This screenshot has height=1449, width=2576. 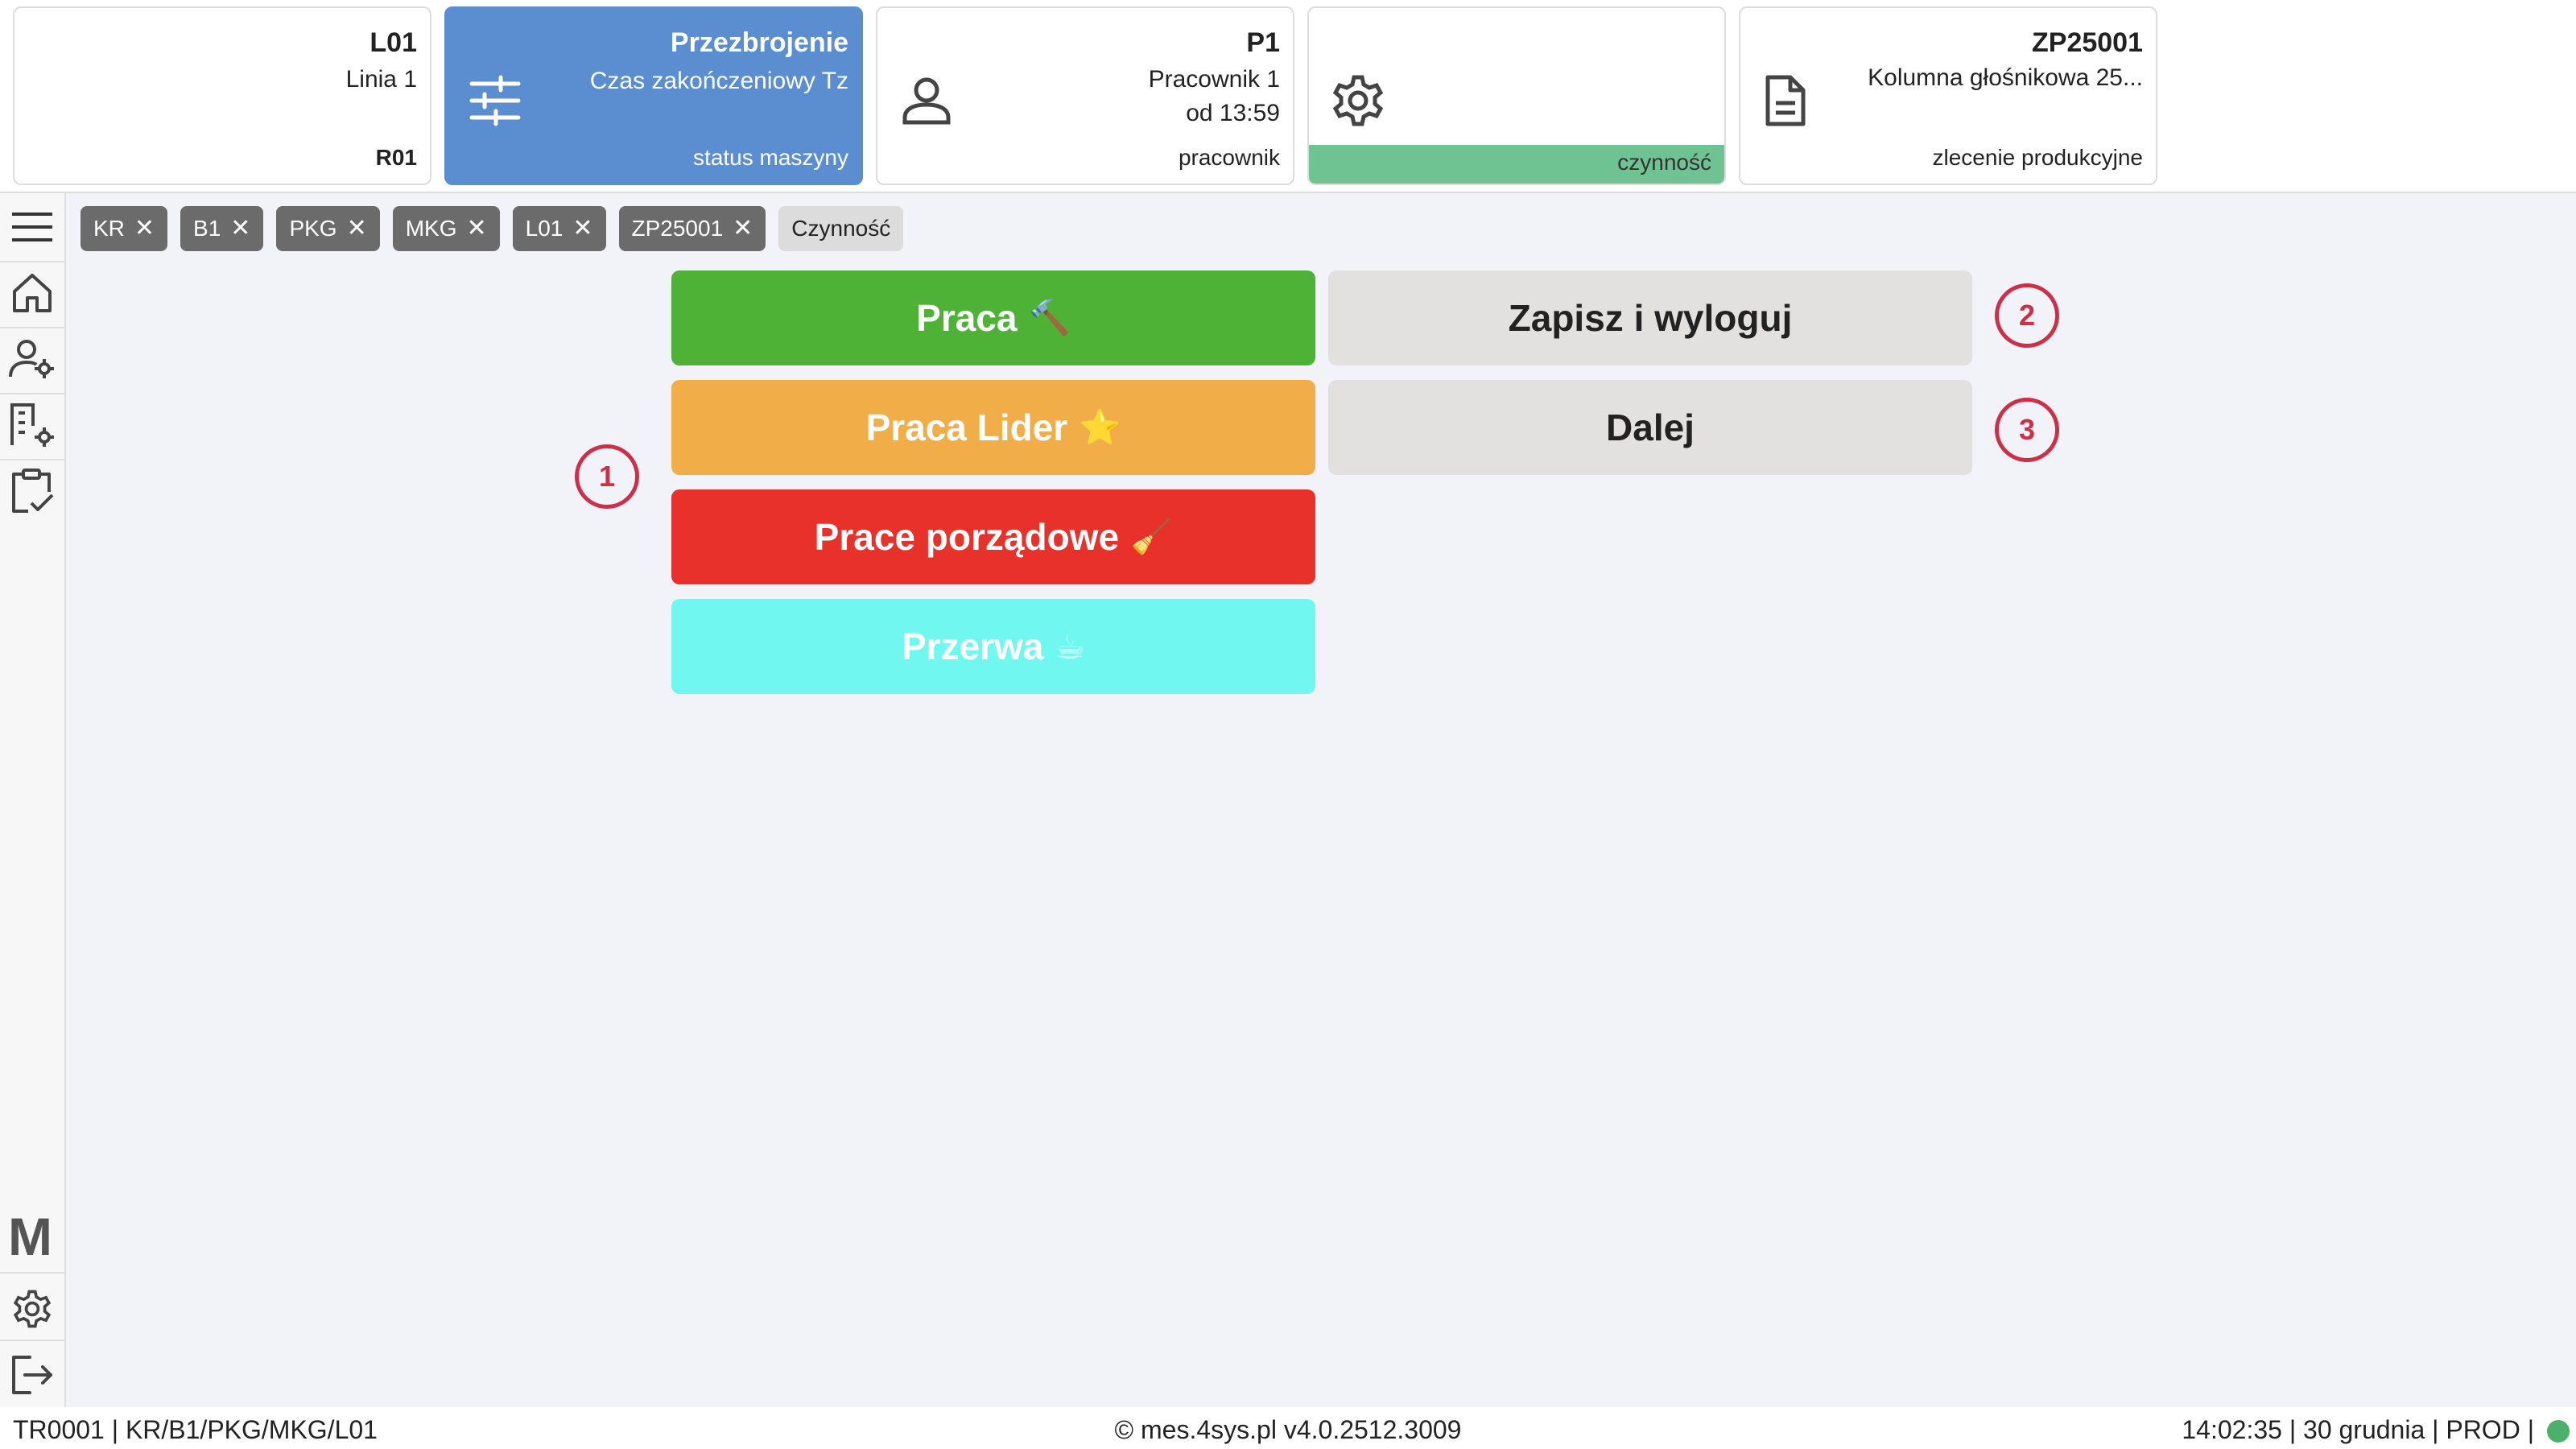 What do you see at coordinates (1070, 646) in the screenshot?
I see `coffee-icon: ☕` at bounding box center [1070, 646].